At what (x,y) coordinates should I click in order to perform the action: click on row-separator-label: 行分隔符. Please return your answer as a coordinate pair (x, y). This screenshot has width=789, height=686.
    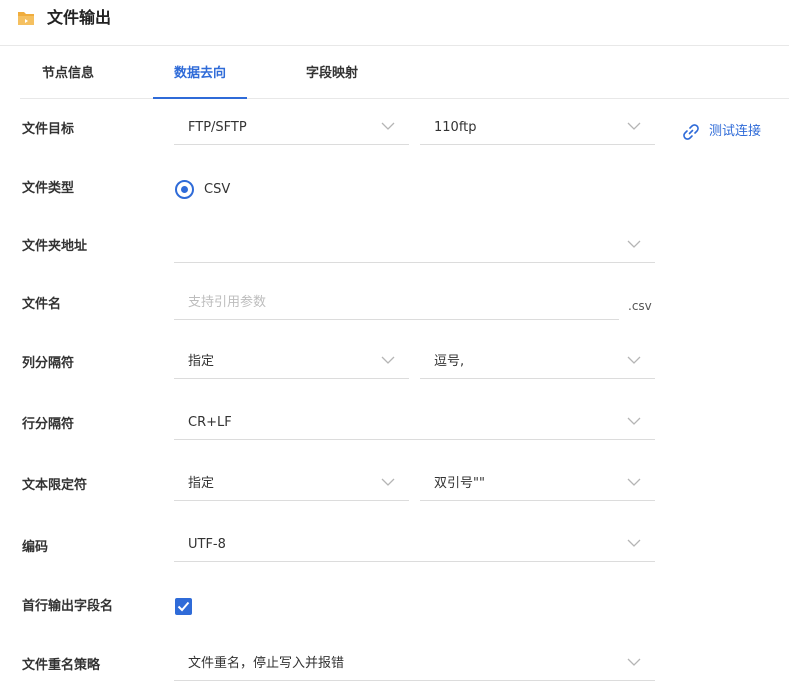
    Looking at the image, I should click on (48, 424).